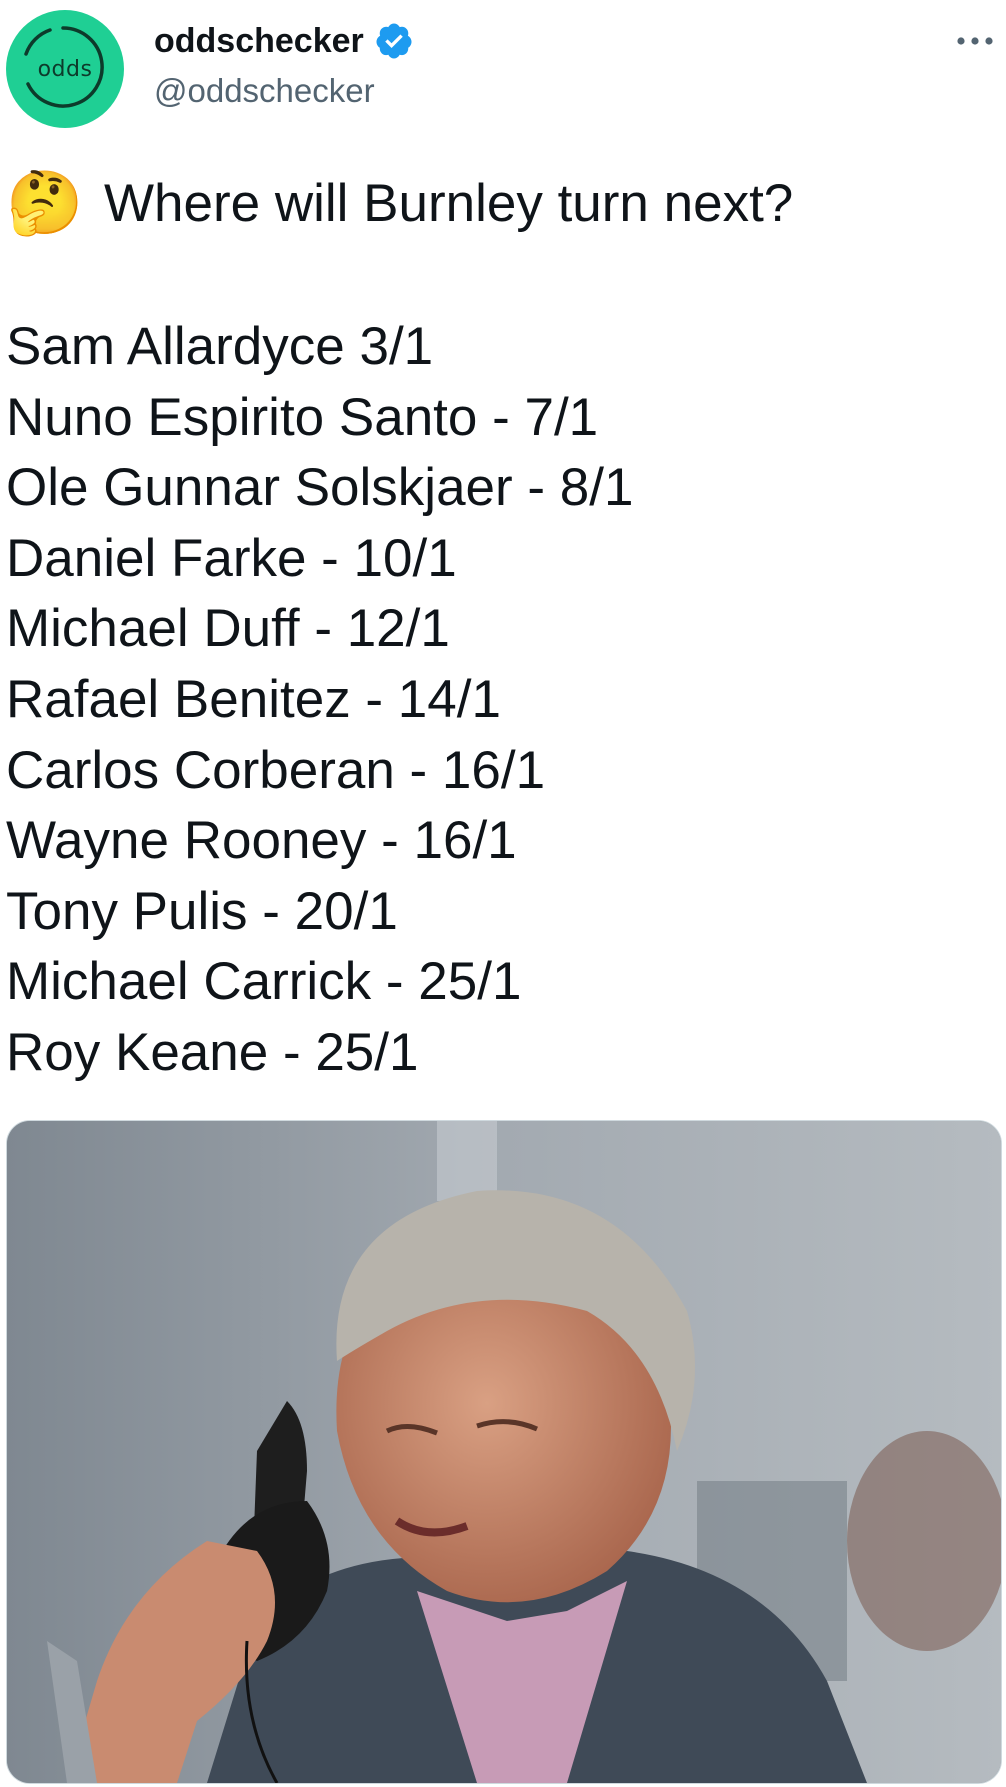 Image resolution: width=1006 pixels, height=1787 pixels. I want to click on tweet-question: Where will Burnley turn next?, so click(449, 203).